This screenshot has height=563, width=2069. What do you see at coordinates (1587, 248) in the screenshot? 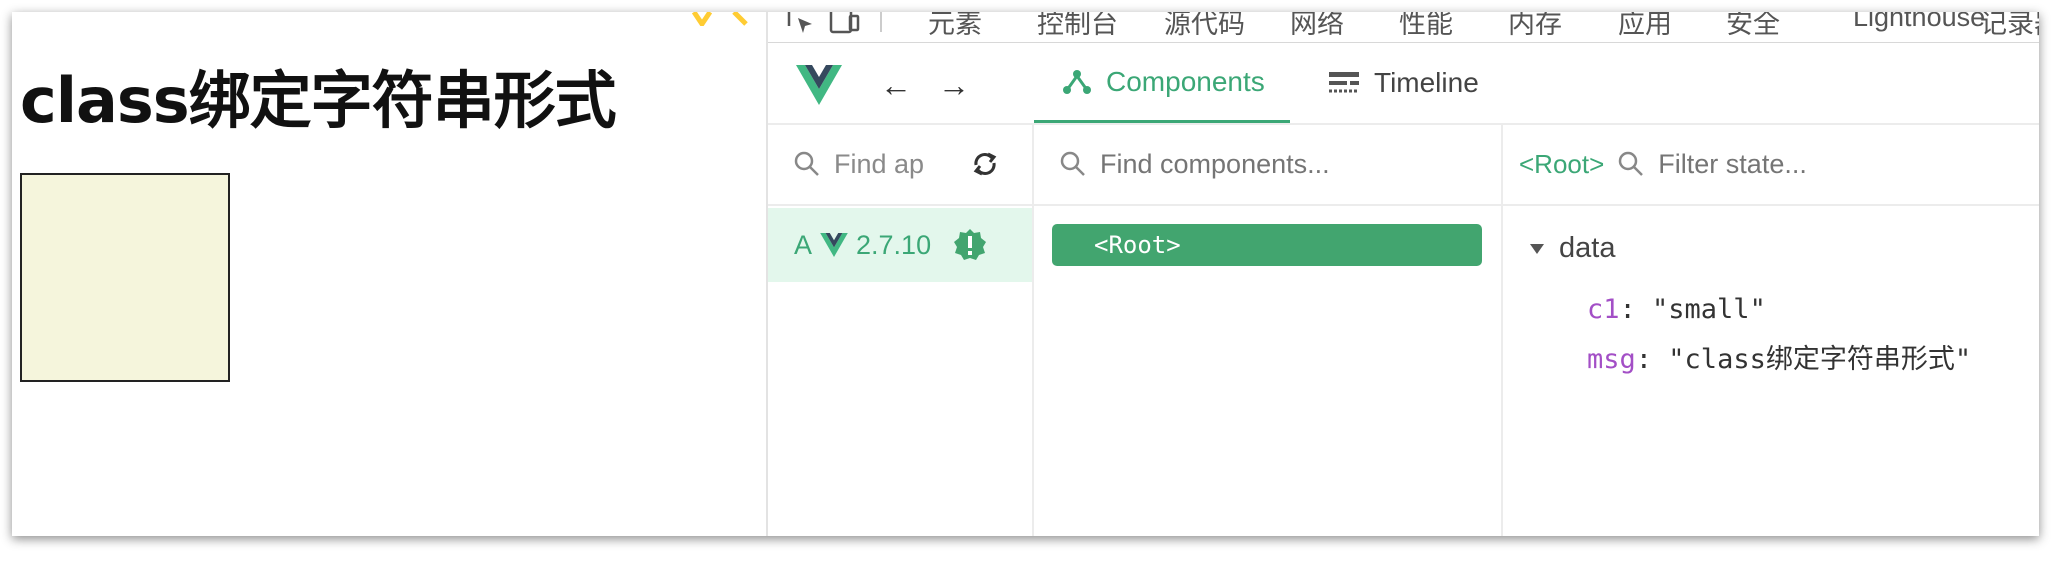
I see `data-section-label: data` at bounding box center [1587, 248].